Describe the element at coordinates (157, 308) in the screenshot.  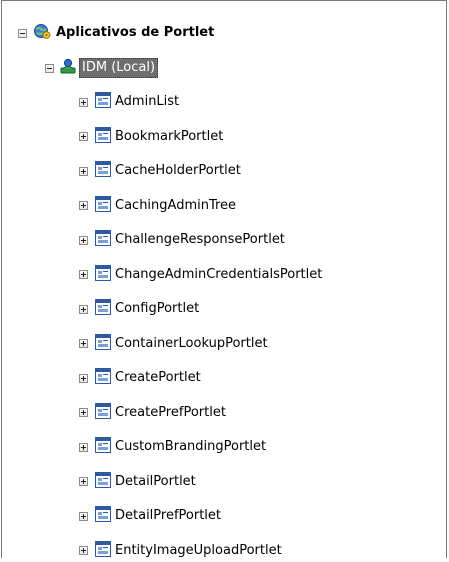
I see `portlet-label: ConfigPortlet` at that location.